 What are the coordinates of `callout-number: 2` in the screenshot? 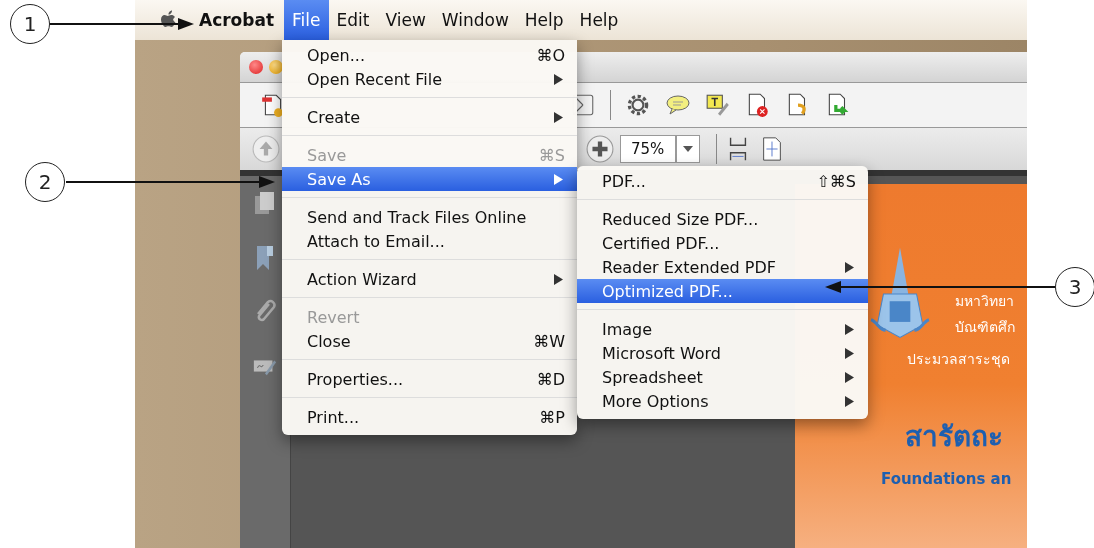 It's located at (45, 182).